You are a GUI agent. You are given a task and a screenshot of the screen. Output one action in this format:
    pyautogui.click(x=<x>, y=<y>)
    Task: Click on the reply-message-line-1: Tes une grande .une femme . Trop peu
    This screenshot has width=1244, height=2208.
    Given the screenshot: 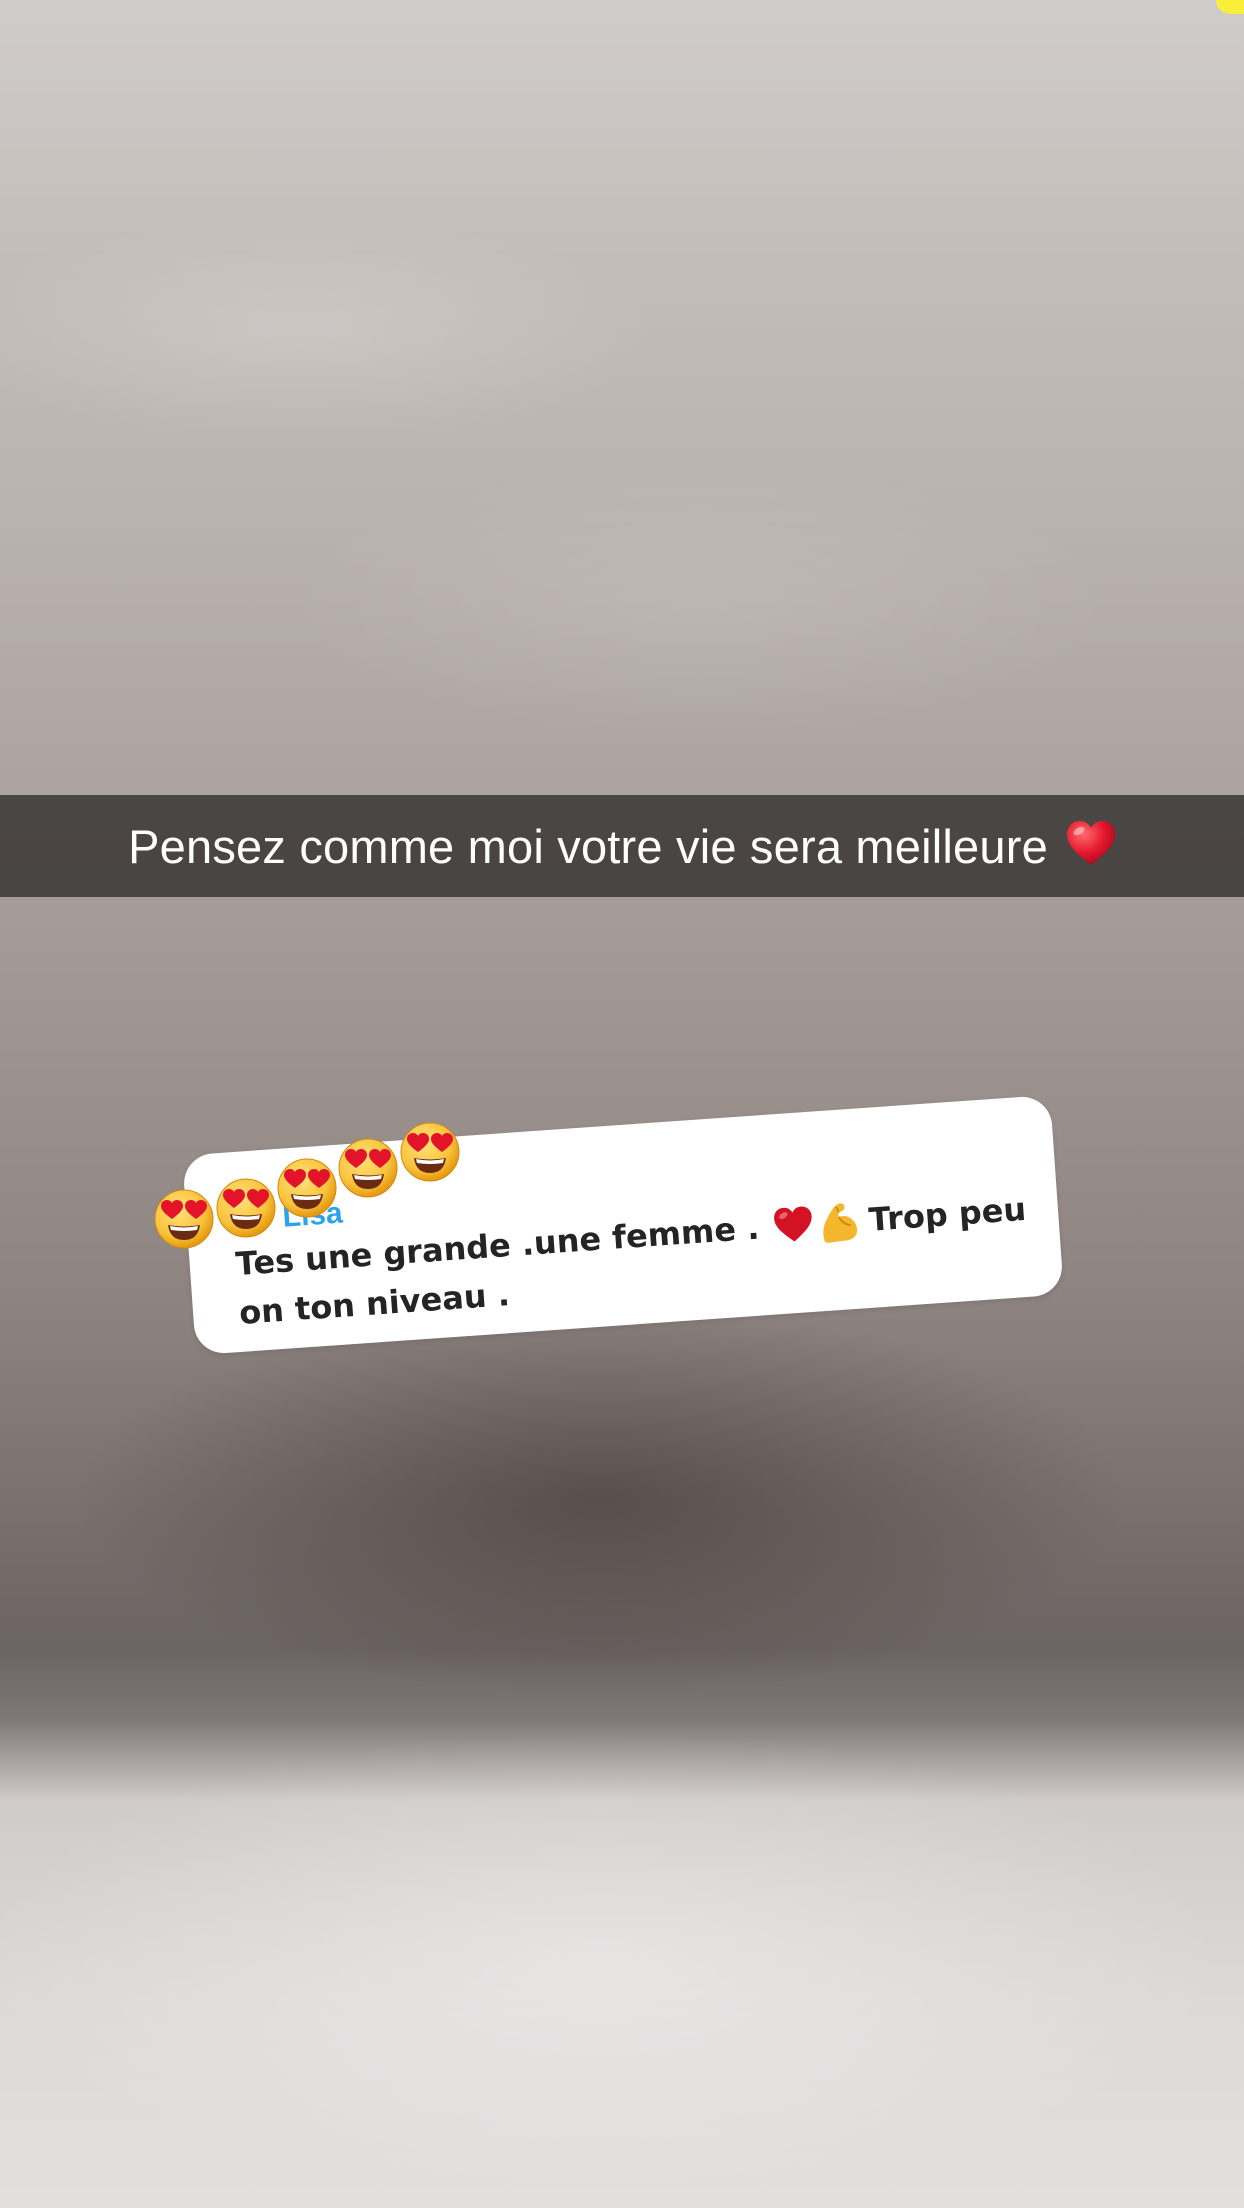 What is the action you would take?
    pyautogui.click(x=630, y=1236)
    